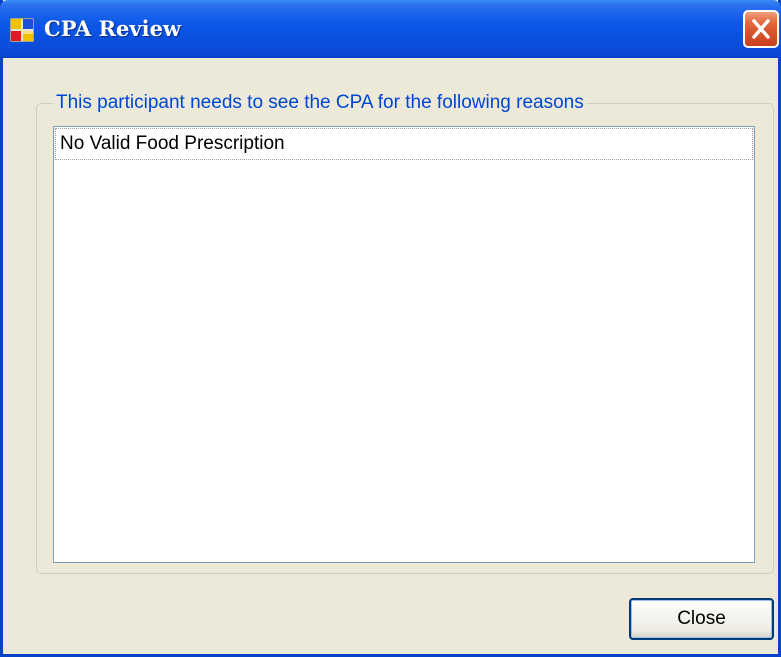  What do you see at coordinates (404, 144) in the screenshot?
I see `list-item: No Valid Food Prescription` at bounding box center [404, 144].